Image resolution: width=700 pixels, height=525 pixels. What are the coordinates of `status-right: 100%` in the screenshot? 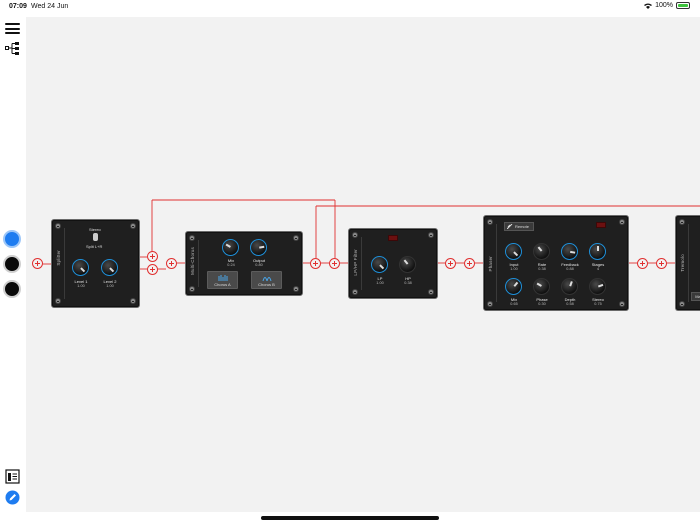 It's located at (667, 5).